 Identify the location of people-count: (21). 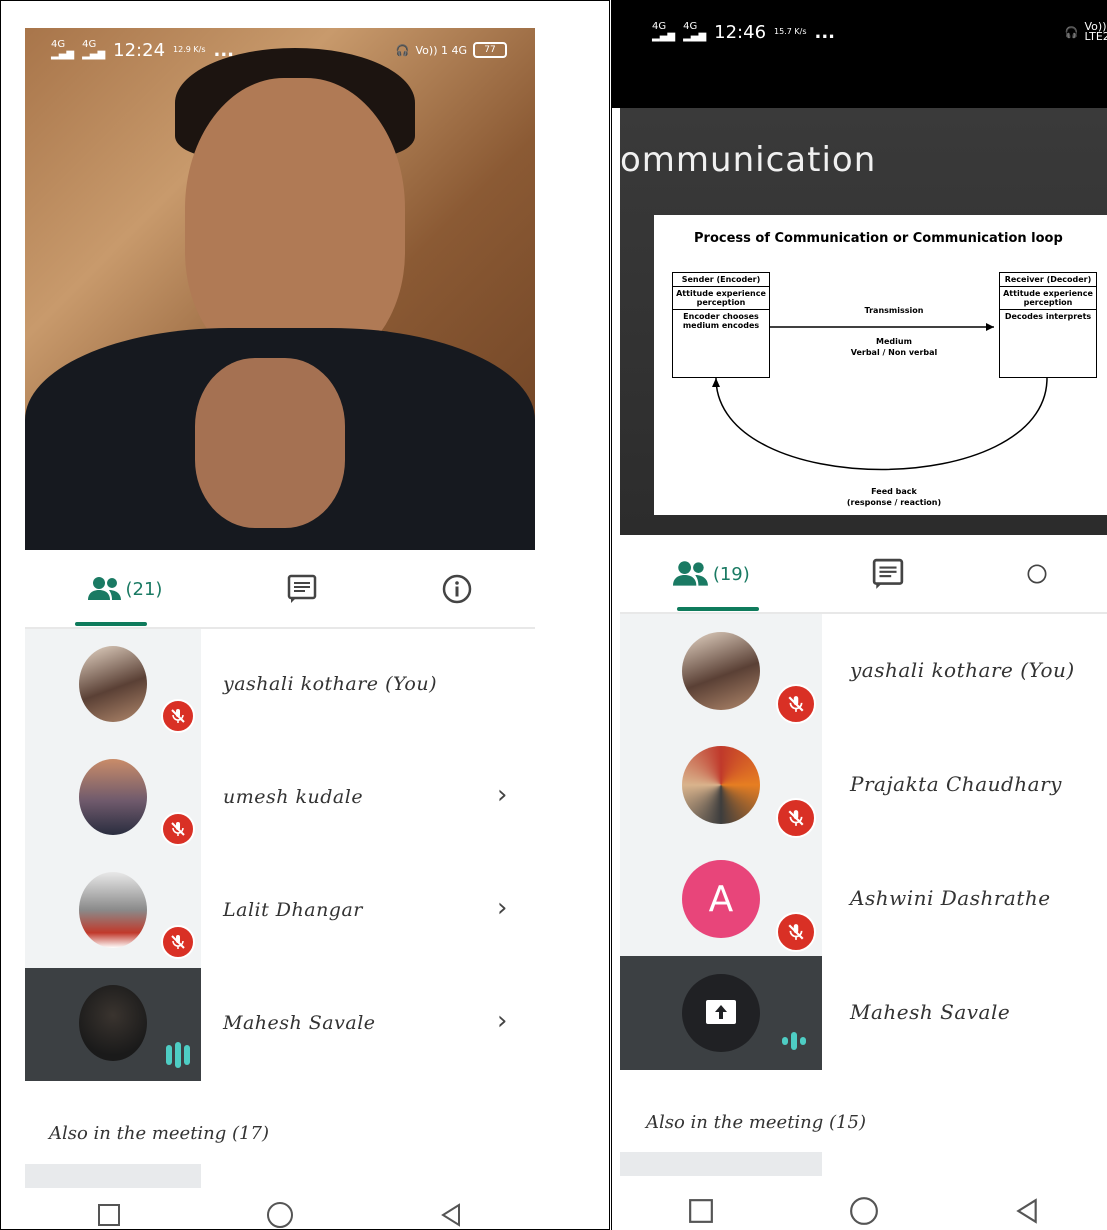
(144, 589).